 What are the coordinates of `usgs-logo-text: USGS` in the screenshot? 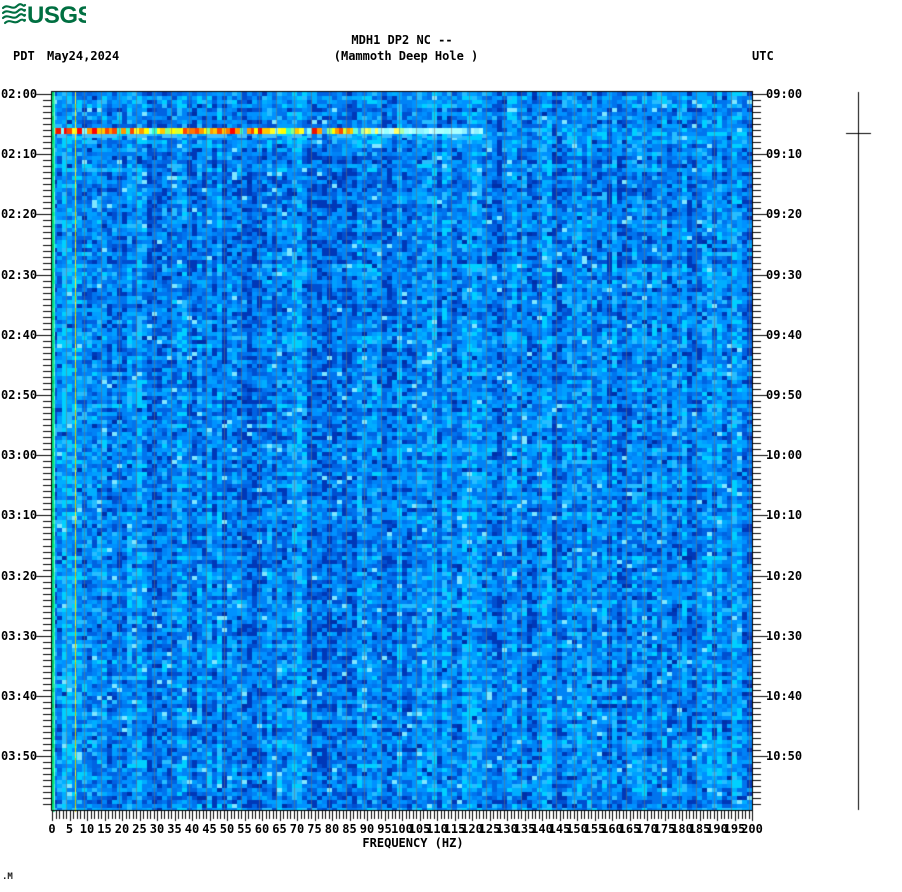 It's located at (56, 14).